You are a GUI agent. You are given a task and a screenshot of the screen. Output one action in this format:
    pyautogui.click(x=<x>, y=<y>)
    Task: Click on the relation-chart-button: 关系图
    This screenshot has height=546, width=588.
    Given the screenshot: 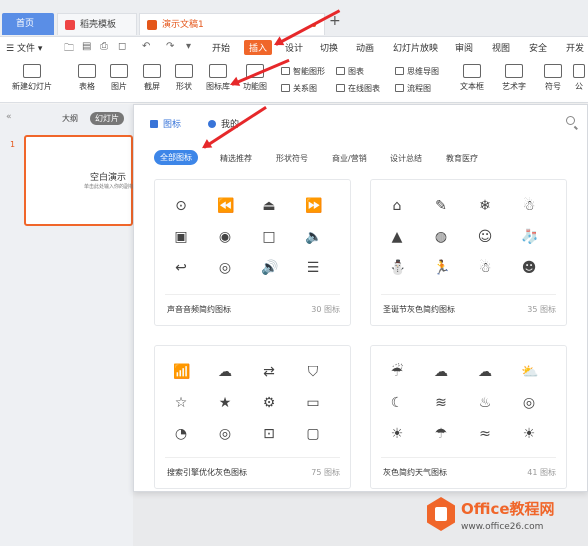 What is the action you would take?
    pyautogui.click(x=299, y=88)
    